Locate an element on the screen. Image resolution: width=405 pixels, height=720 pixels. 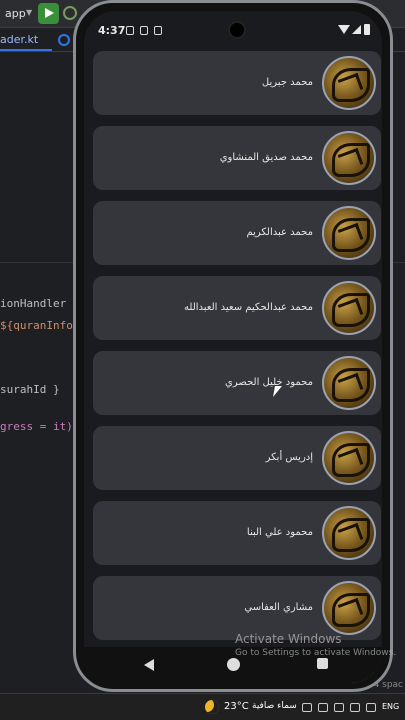
run-button is located at coordinates (48, 13).